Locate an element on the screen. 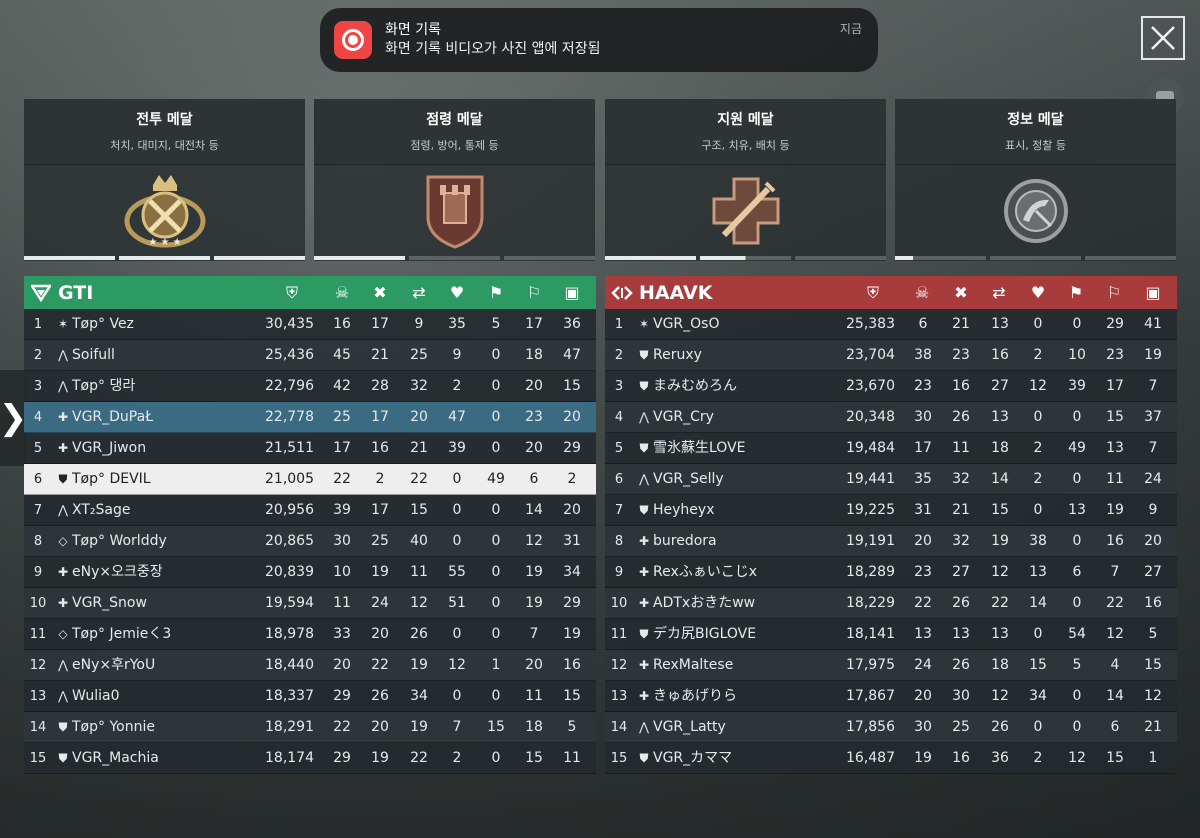 The image size is (1200, 838). player-stat: 17 is located at coordinates (534, 324).